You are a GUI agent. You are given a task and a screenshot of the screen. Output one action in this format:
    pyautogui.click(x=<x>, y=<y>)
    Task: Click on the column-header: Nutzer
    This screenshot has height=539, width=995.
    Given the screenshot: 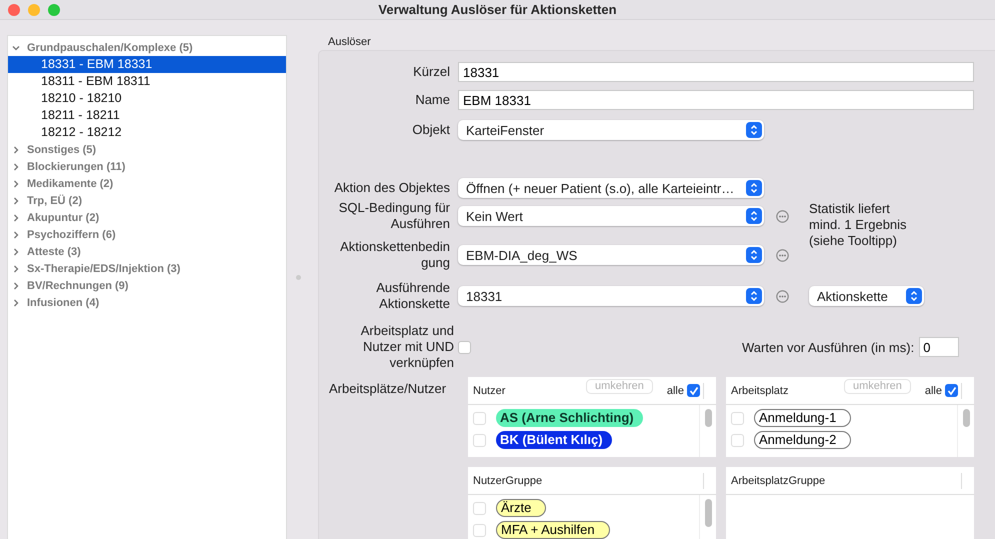 What is the action you would take?
    pyautogui.click(x=489, y=390)
    